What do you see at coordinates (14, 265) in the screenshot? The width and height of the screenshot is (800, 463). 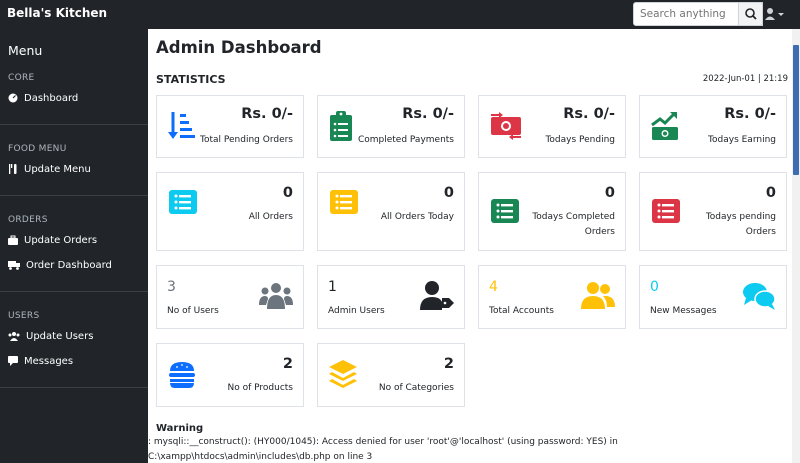 I see `truck-icon` at bounding box center [14, 265].